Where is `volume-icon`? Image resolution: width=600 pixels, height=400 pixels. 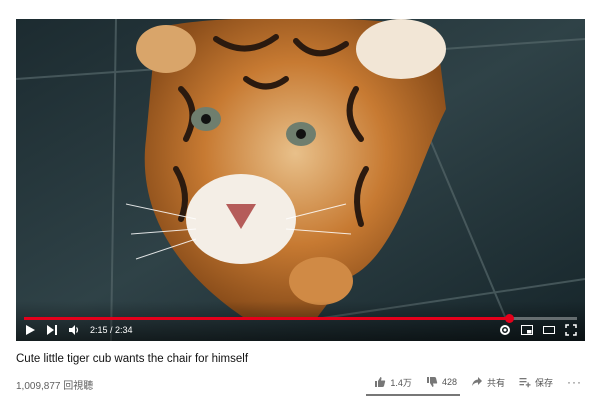 volume-icon is located at coordinates (74, 330).